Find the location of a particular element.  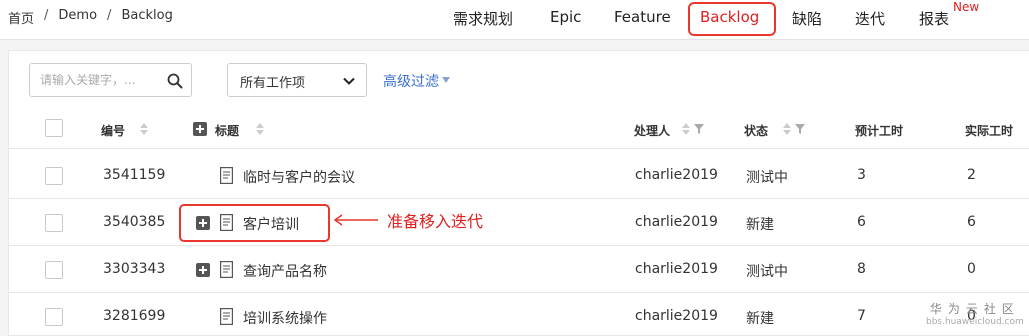

nav-epic: Epic is located at coordinates (565, 17).